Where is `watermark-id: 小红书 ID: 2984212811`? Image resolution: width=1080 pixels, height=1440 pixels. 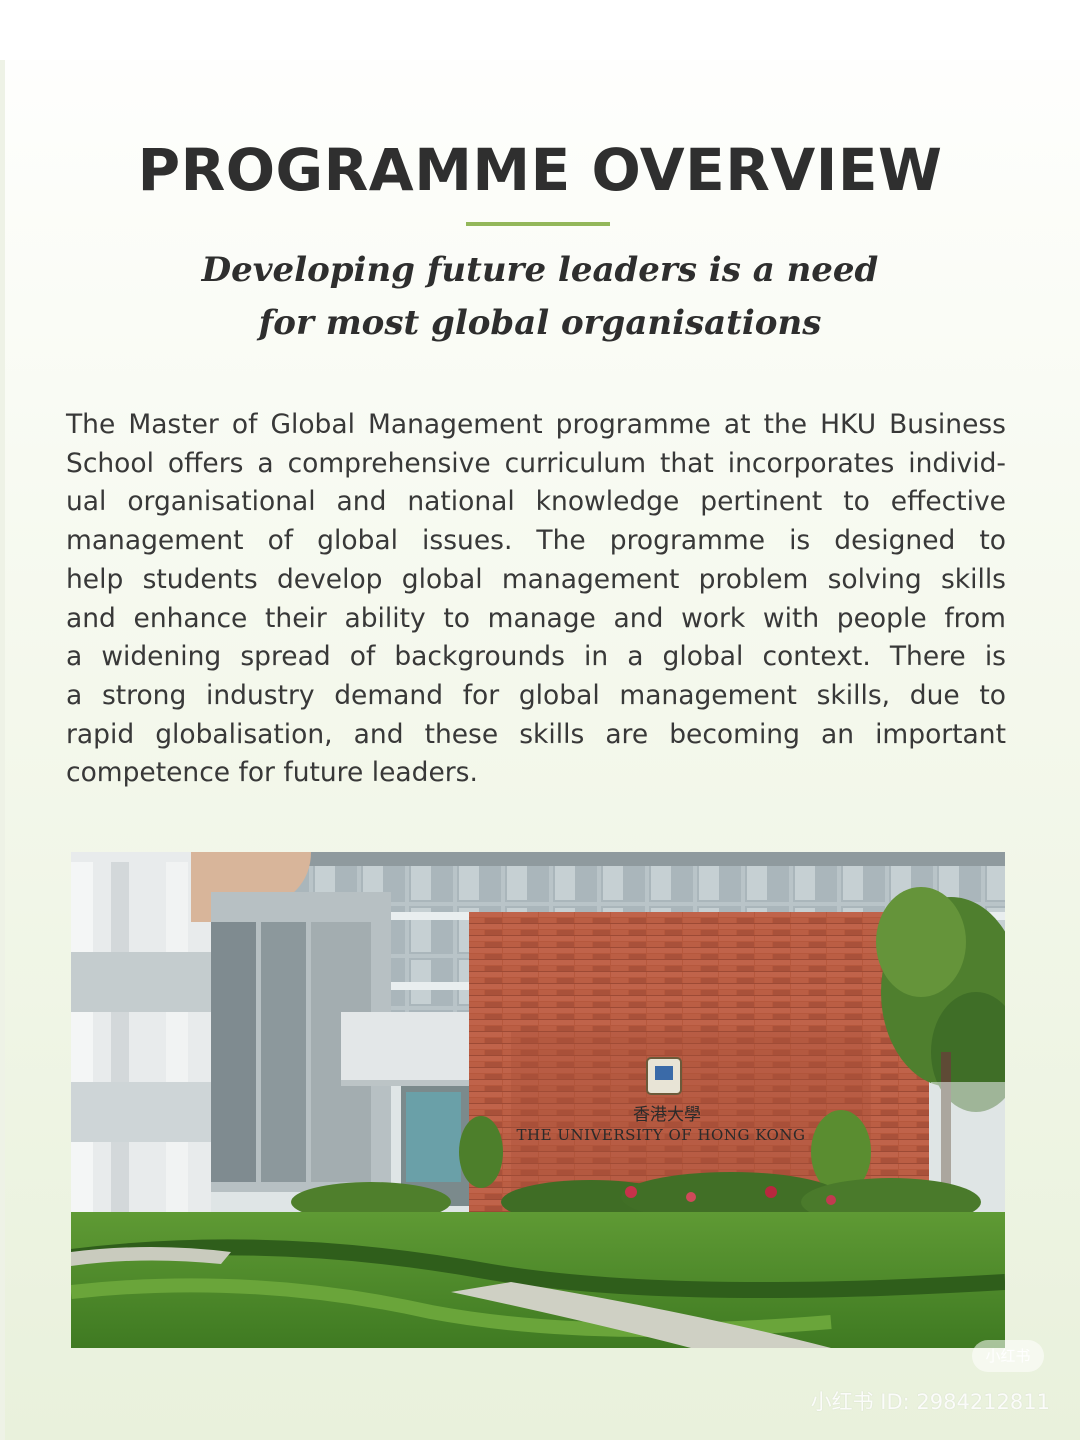
watermark-id: 小红书 ID: 2984212811 is located at coordinates (930, 1402).